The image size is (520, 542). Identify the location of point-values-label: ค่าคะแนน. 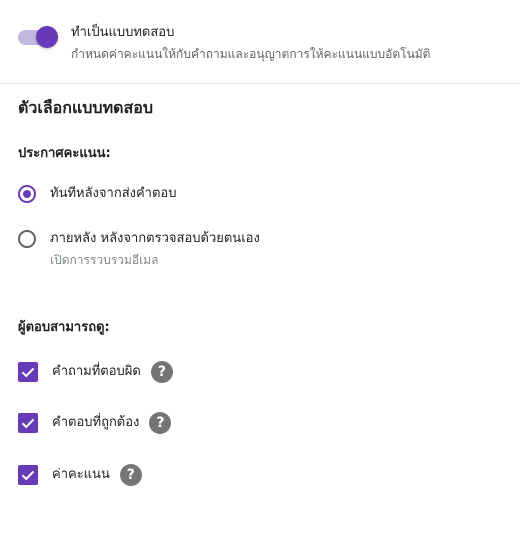
(81, 474).